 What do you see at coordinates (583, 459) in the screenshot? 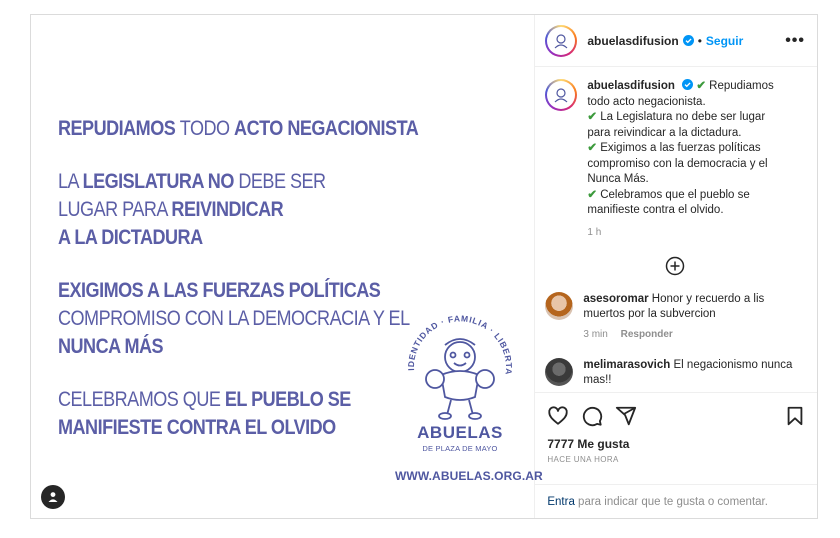
I see `post-timestamp: HACE UNA HORA` at bounding box center [583, 459].